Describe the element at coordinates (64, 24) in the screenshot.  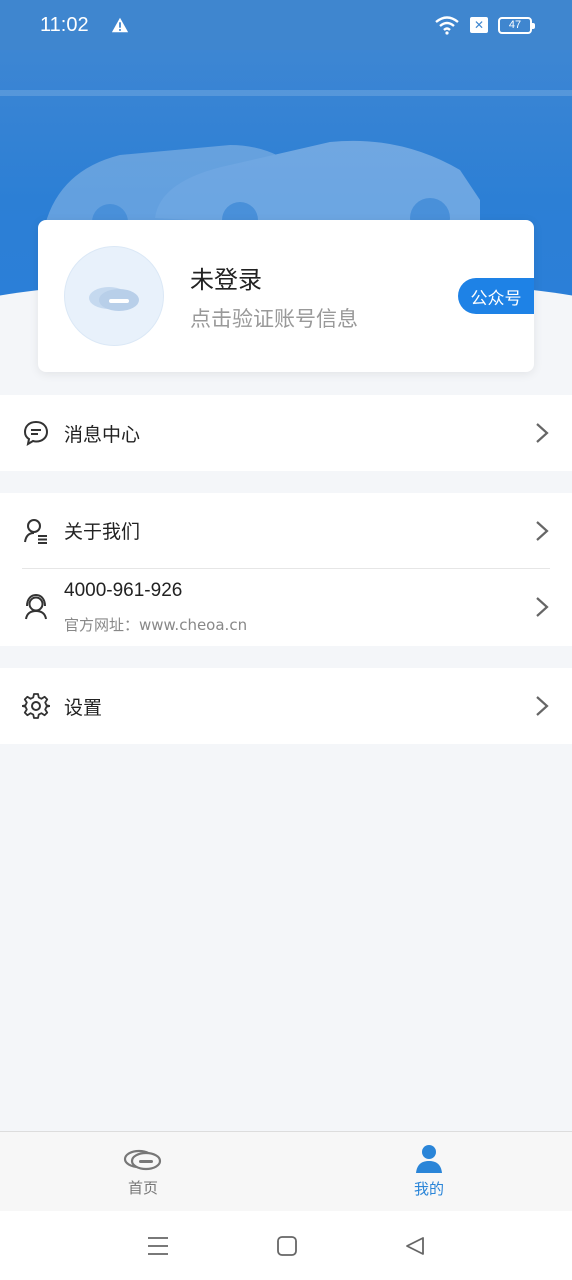
I see `status-time: 11:02` at that location.